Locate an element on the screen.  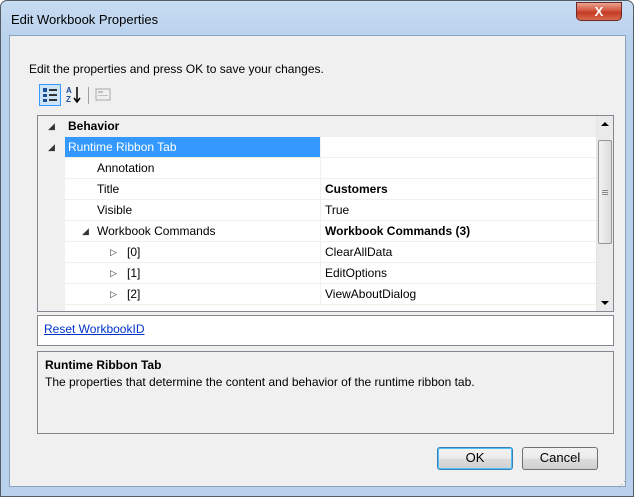
grid-row-visible: Visible True is located at coordinates (317, 210).